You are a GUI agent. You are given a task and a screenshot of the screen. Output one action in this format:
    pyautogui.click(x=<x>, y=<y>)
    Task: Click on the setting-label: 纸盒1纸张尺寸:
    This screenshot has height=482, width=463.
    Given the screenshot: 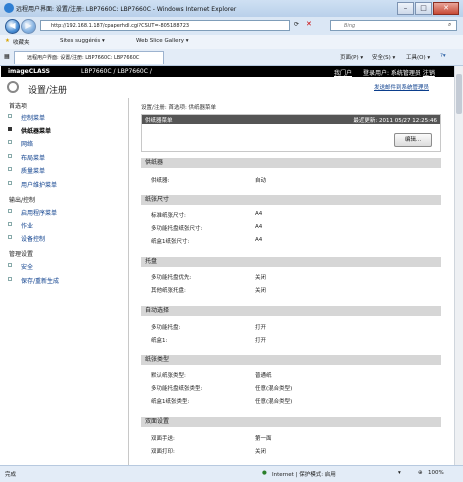 What is the action you would take?
    pyautogui.click(x=170, y=242)
    